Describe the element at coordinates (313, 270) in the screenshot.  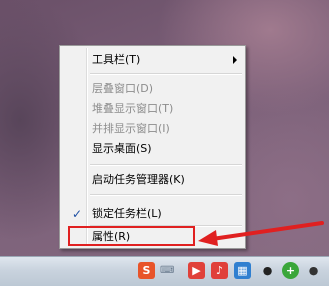
I see `qq-icon: ●` at that location.